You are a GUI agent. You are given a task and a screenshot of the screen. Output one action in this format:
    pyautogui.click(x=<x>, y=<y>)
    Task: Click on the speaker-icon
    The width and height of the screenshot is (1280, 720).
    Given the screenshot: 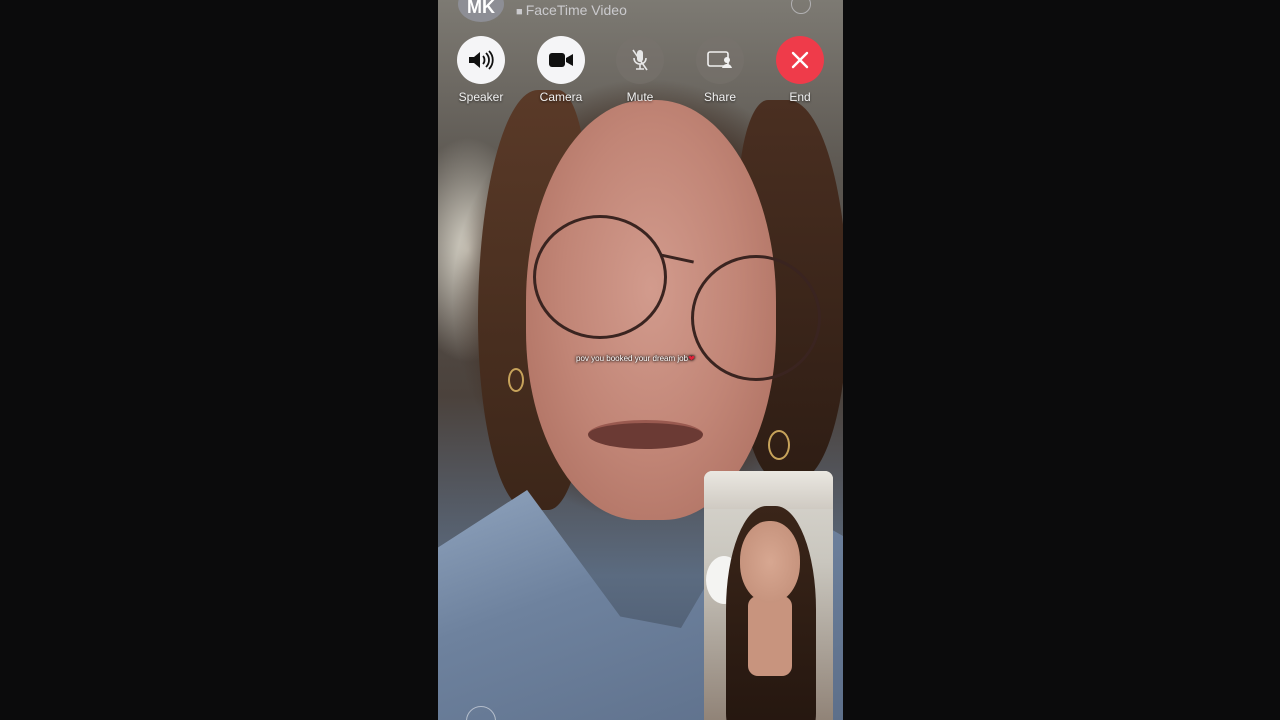 What is the action you would take?
    pyautogui.click(x=481, y=60)
    